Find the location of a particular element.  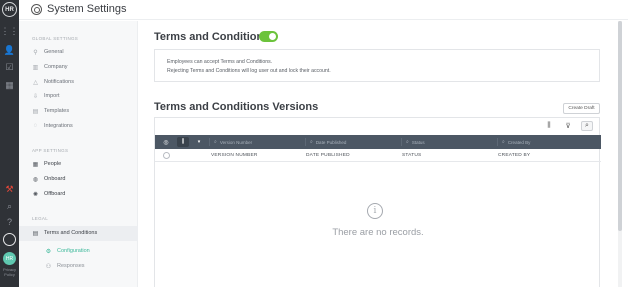

app-settings-heading: APP SETTINGS is located at coordinates (50, 150).